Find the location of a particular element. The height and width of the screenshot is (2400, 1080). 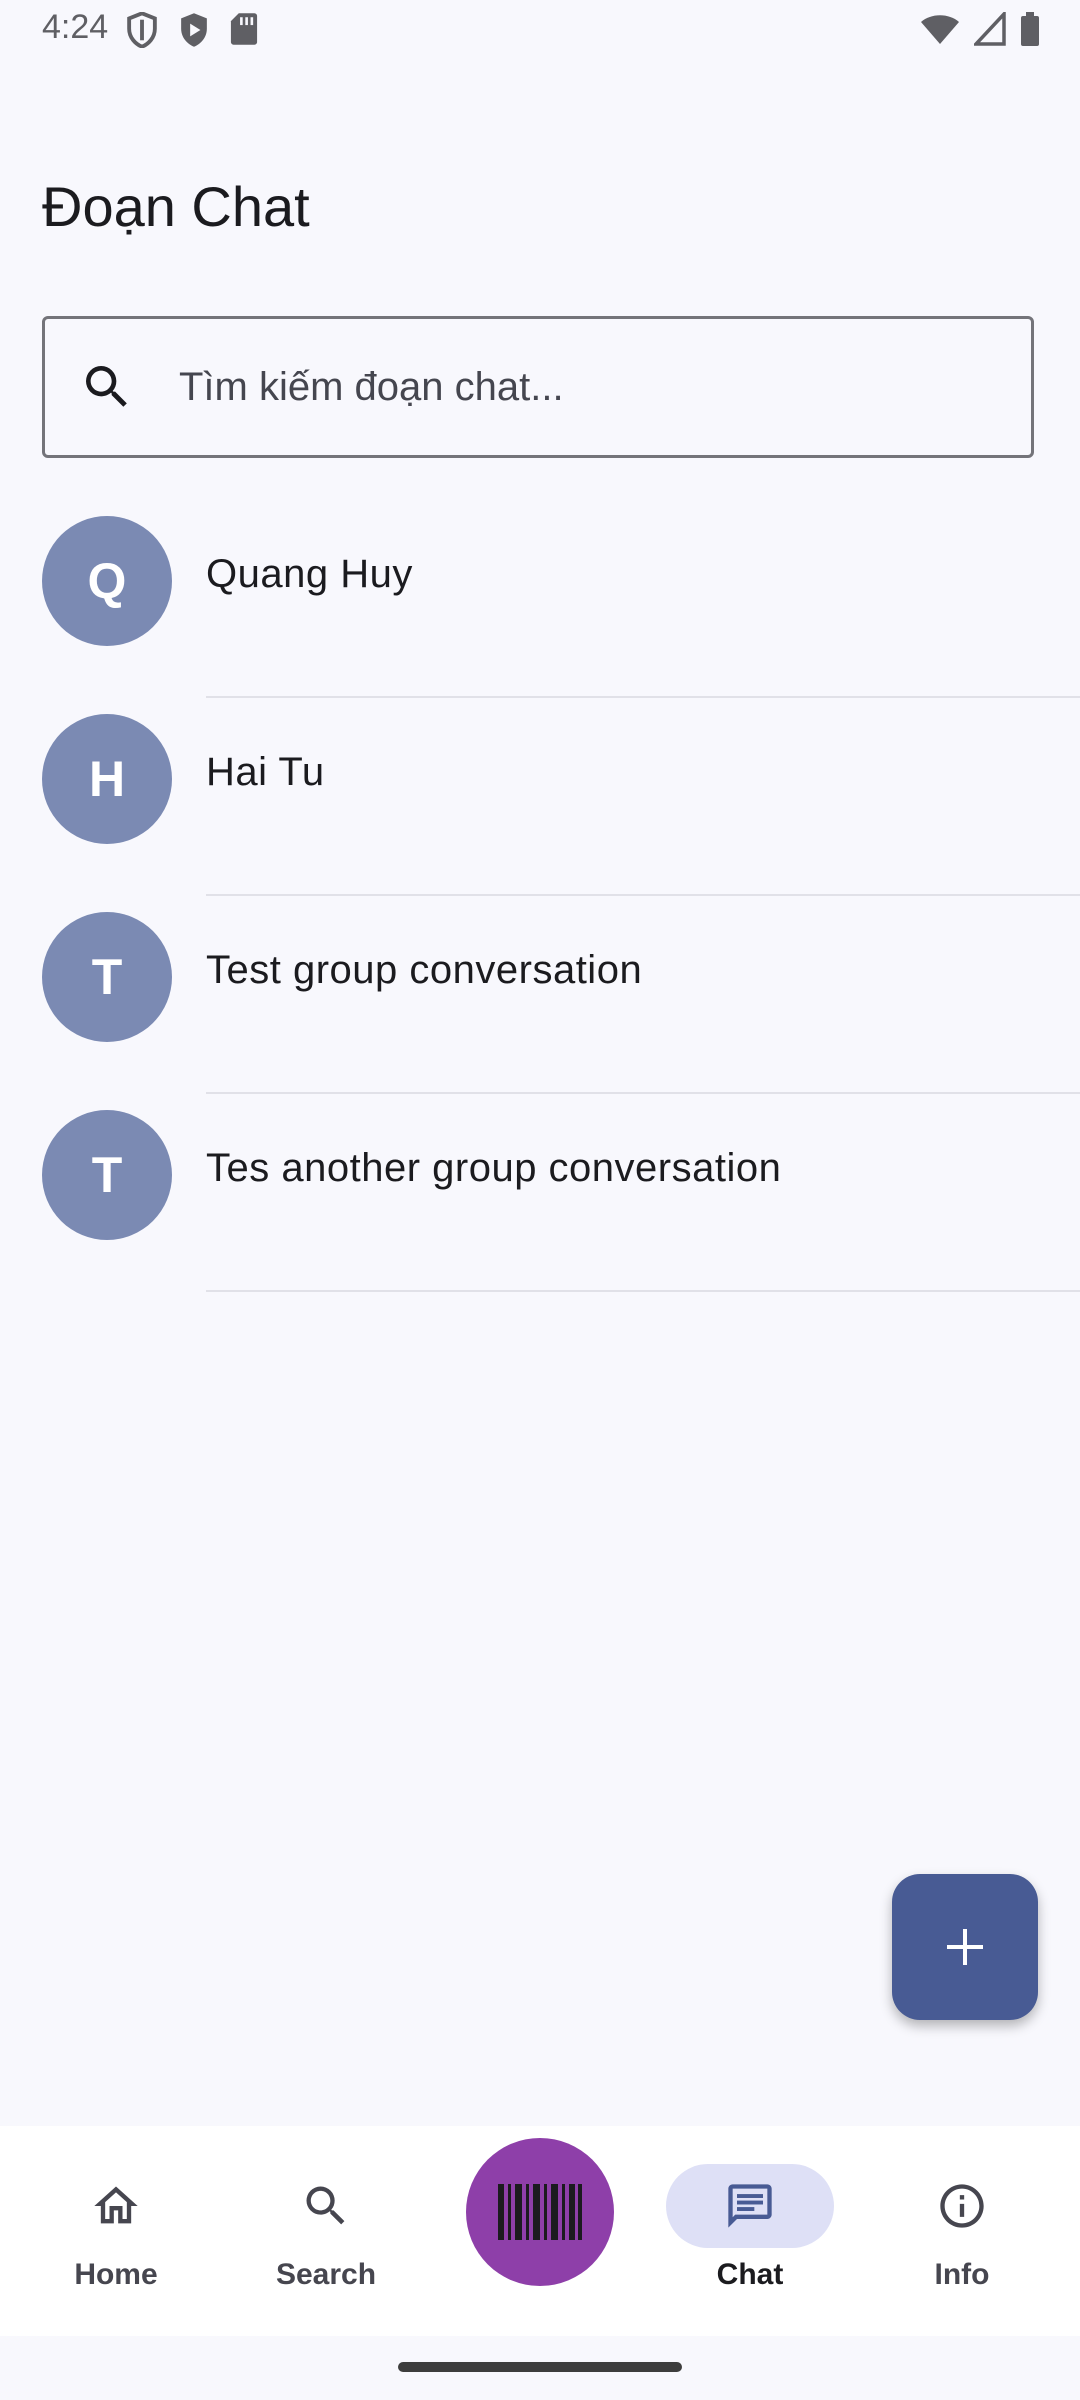

new-chat-button is located at coordinates (965, 1947).